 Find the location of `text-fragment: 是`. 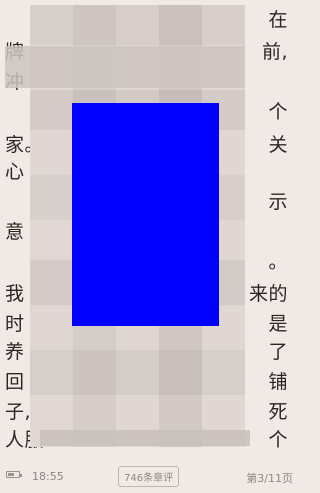

text-fragment: 是 is located at coordinates (278, 324).